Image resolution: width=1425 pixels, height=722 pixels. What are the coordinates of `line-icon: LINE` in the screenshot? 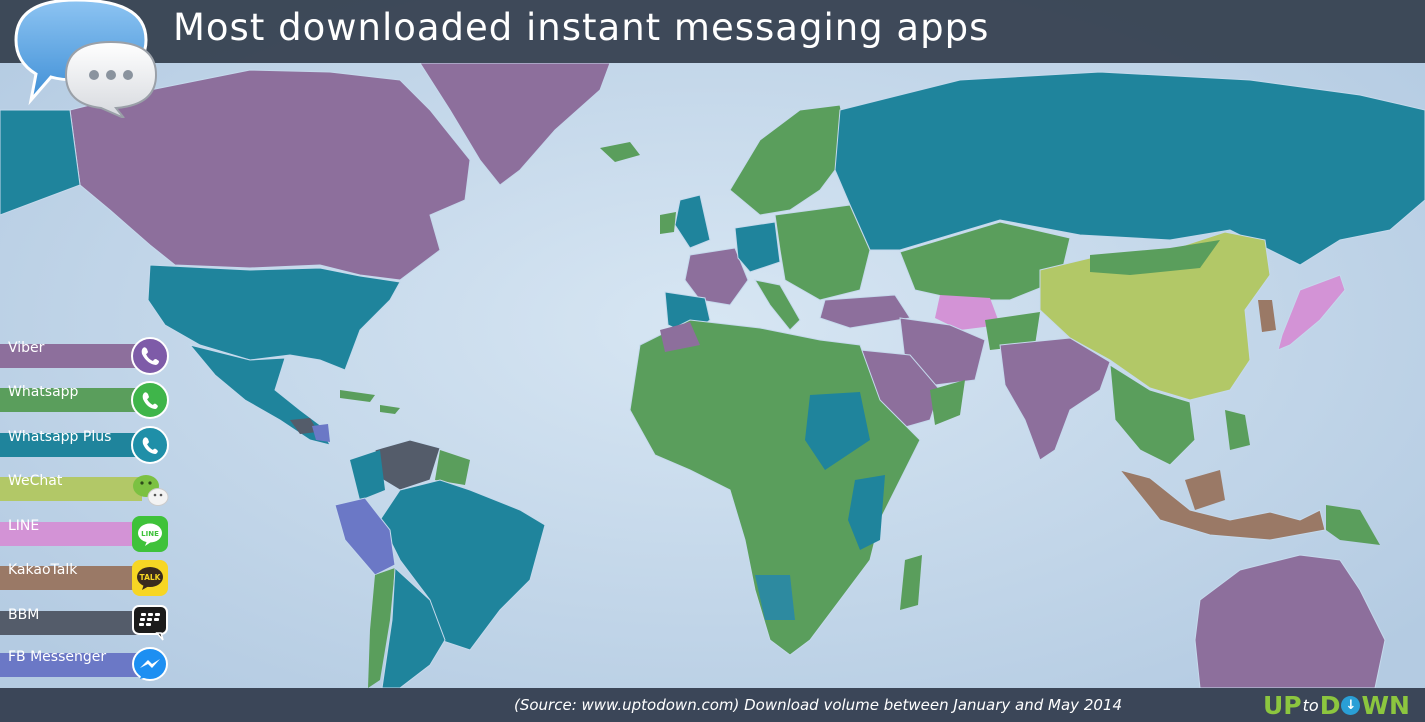 It's located at (150, 534).